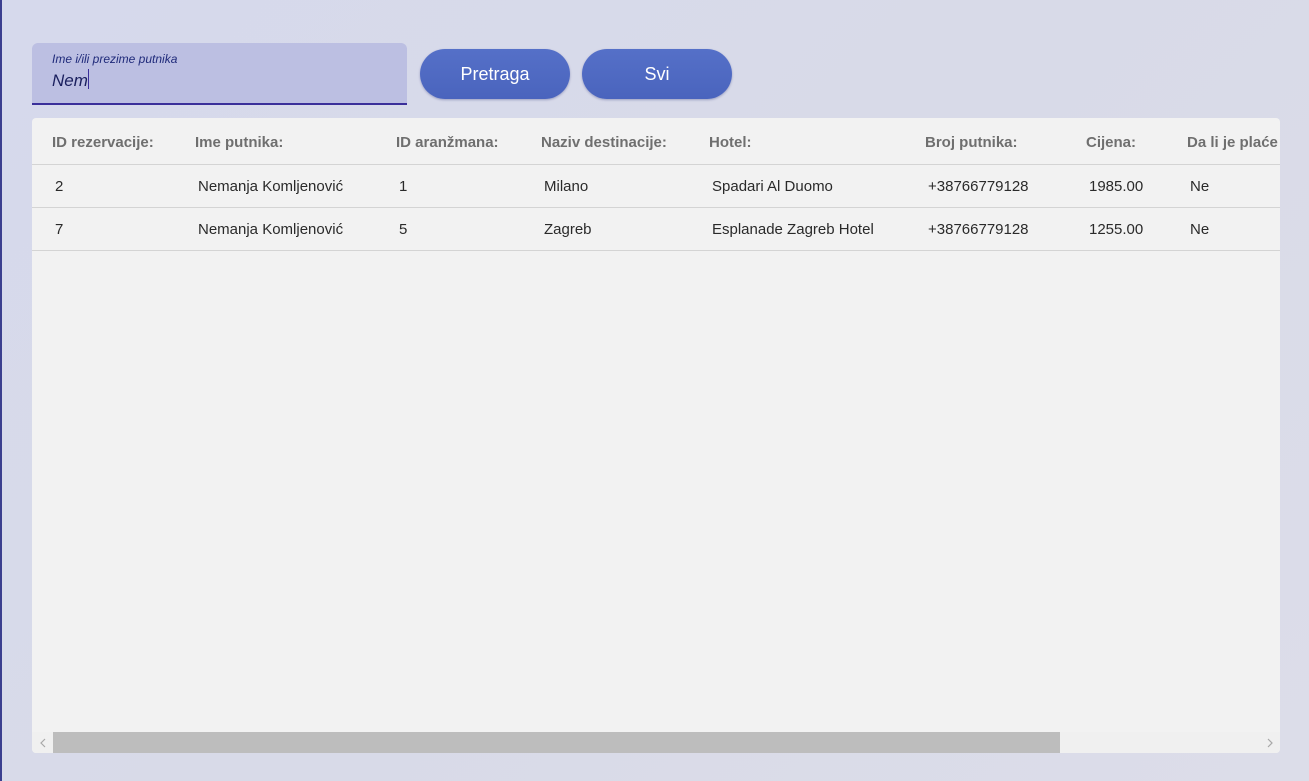 The image size is (1309, 781). Describe the element at coordinates (604, 142) in the screenshot. I see `column-header-destination: Naziv destinacije:` at that location.